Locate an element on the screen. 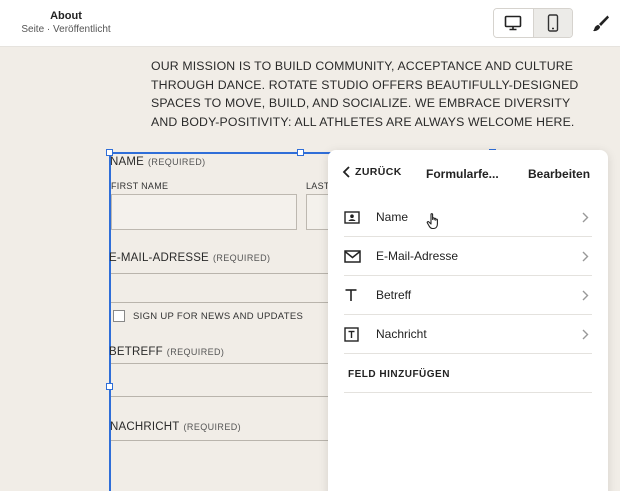 The width and height of the screenshot is (620, 491). subject-input-bottom-border is located at coordinates (221, 396).